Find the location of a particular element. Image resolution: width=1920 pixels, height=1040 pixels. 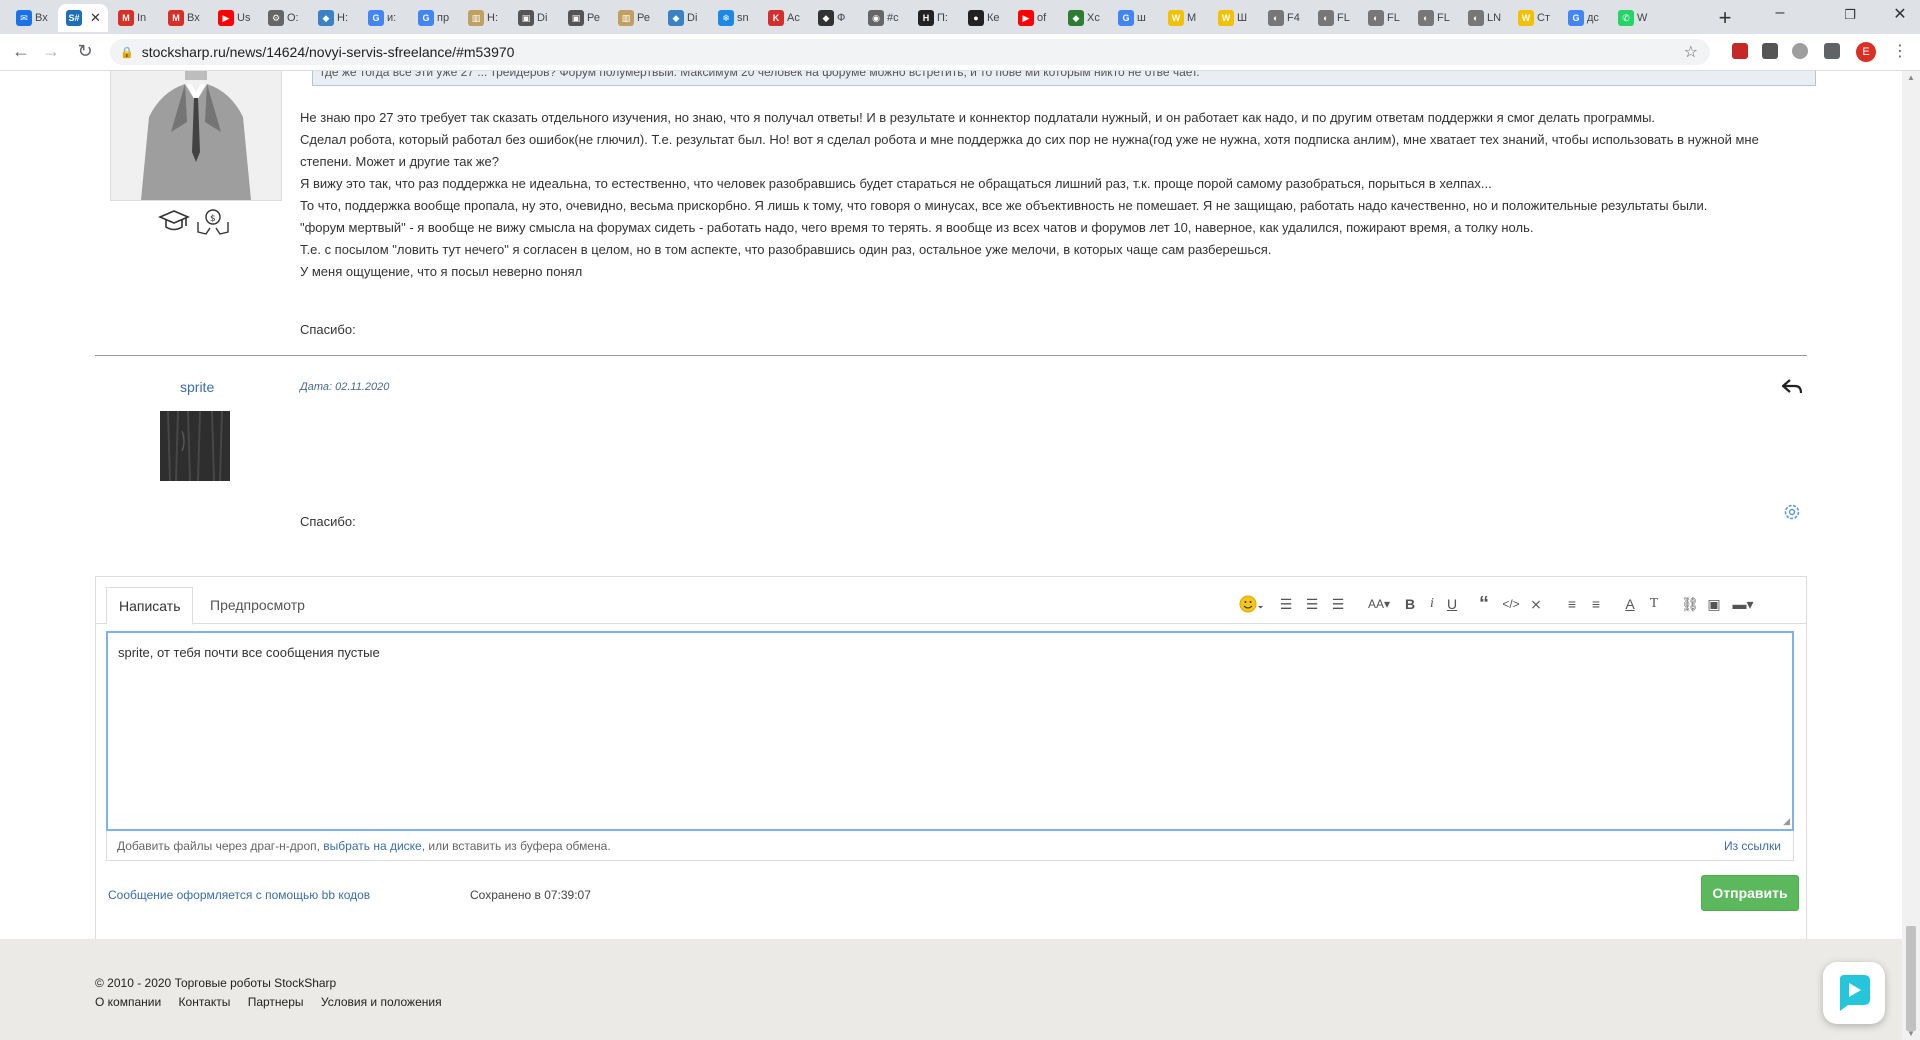

browser-tab-32: ✆ W is located at coordinates (1634, 18).